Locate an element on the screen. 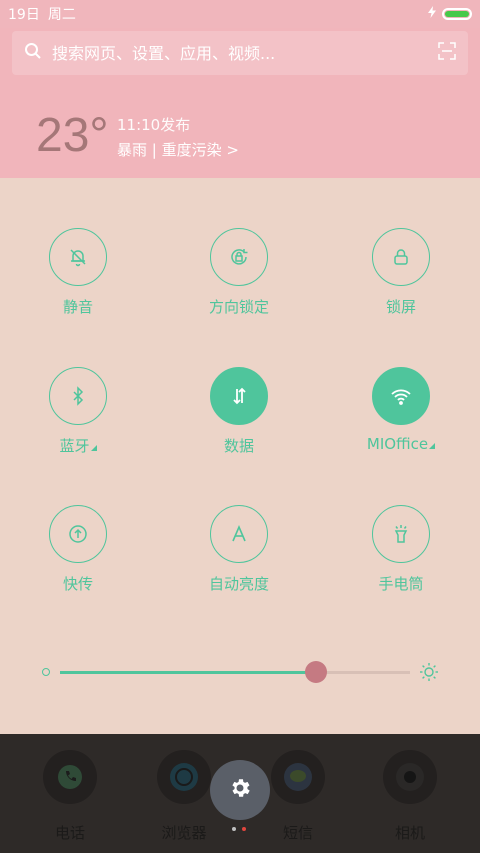 The image size is (480, 853). dock-app-phone: 电话 is located at coordinates (70, 796).